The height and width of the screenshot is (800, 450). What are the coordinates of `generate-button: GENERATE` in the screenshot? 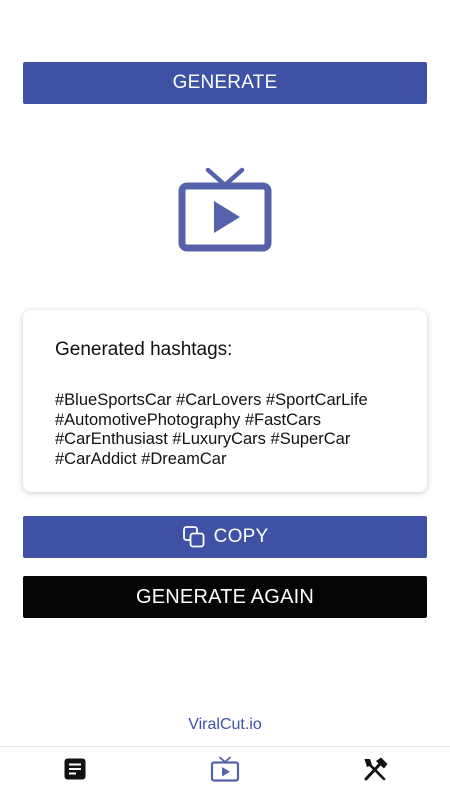 It's located at (225, 83).